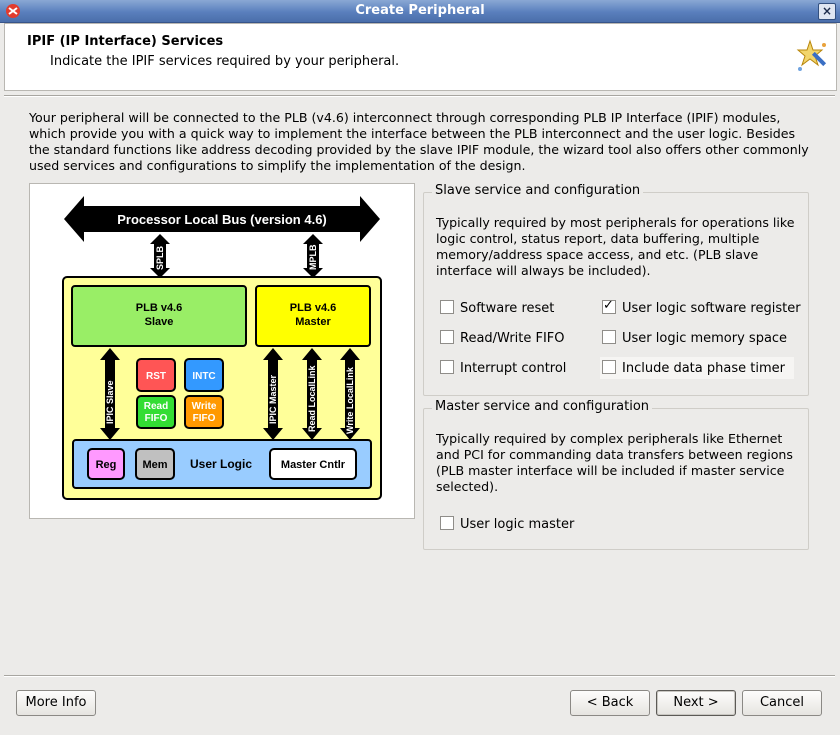  Describe the element at coordinates (609, 337) in the screenshot. I see `user-logic-memory-space-box` at that location.